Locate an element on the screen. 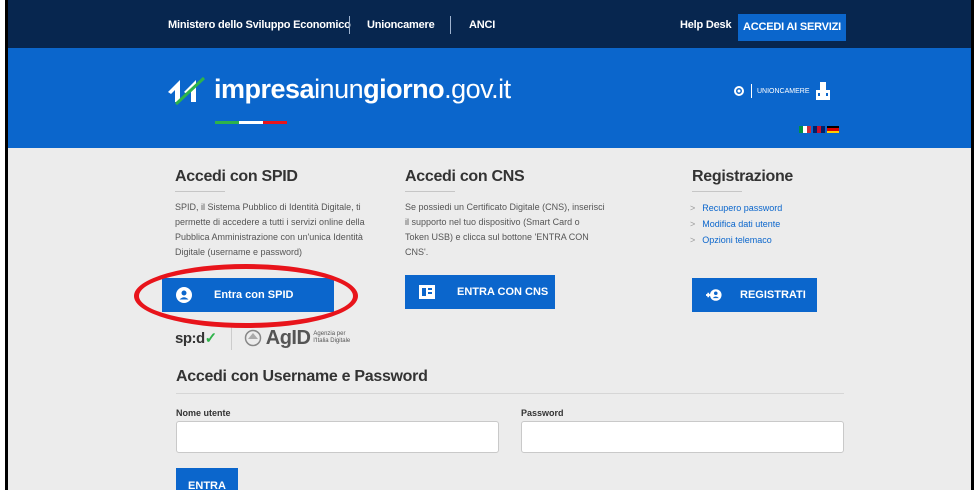  login-divider is located at coordinates (510, 393).